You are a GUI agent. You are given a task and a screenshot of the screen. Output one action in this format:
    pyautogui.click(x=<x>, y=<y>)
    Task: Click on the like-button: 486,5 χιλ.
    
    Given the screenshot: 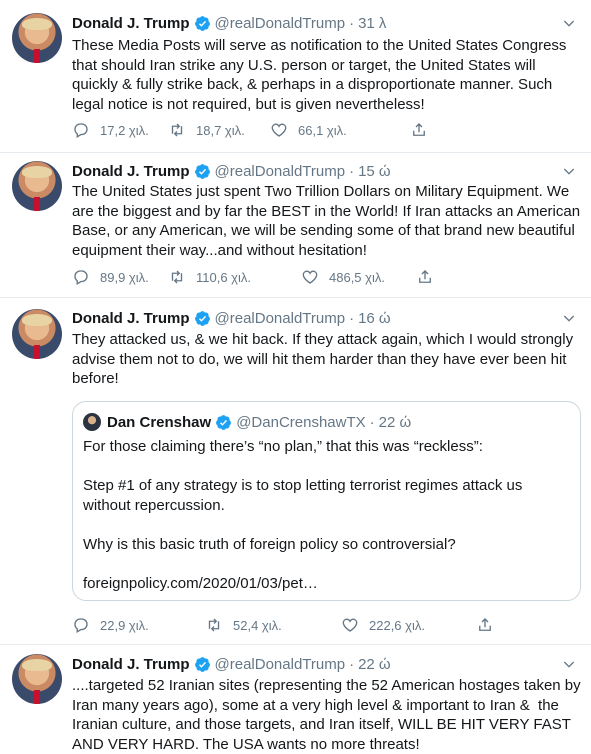 What is the action you would take?
    pyautogui.click(x=358, y=277)
    